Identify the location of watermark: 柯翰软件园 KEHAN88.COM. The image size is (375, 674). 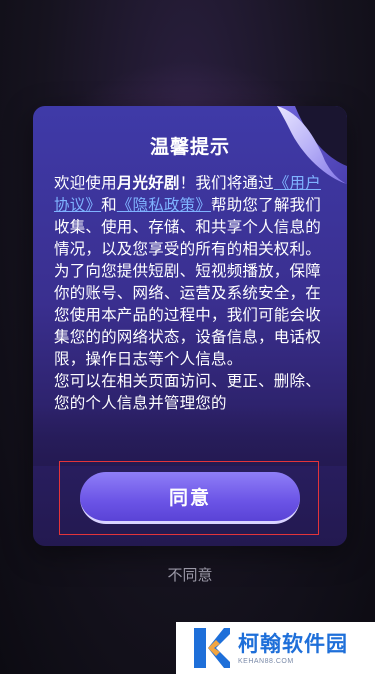
(275, 648).